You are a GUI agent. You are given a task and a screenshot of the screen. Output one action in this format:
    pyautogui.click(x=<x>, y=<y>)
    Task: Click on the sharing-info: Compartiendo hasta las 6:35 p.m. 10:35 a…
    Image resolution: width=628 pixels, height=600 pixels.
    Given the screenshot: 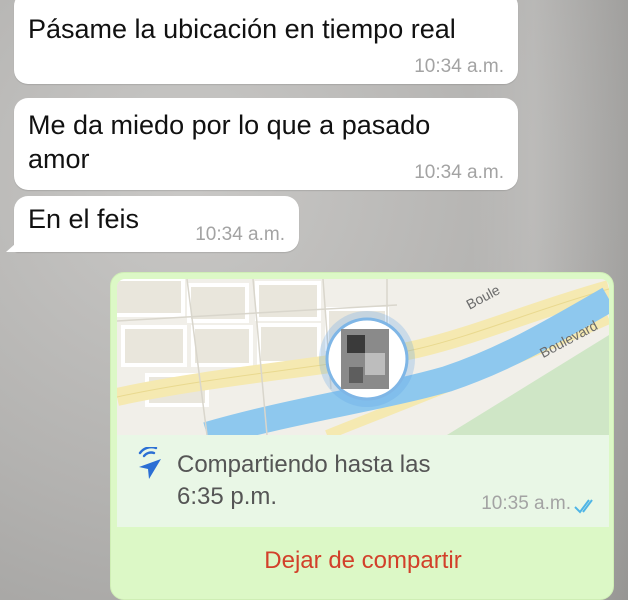 What is the action you would take?
    pyautogui.click(x=363, y=481)
    